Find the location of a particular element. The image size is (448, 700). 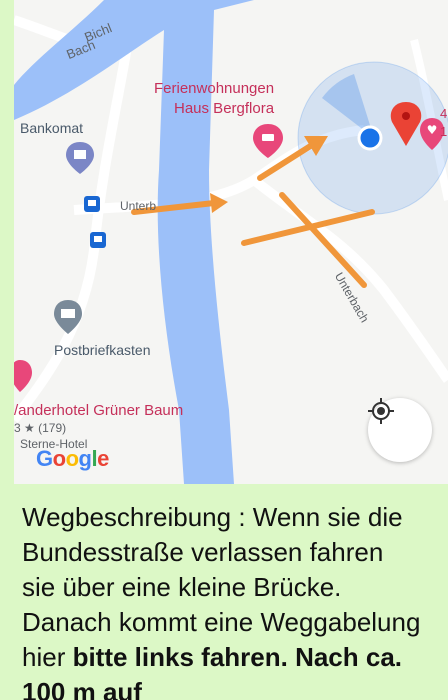

my-location-button is located at coordinates (400, 430).